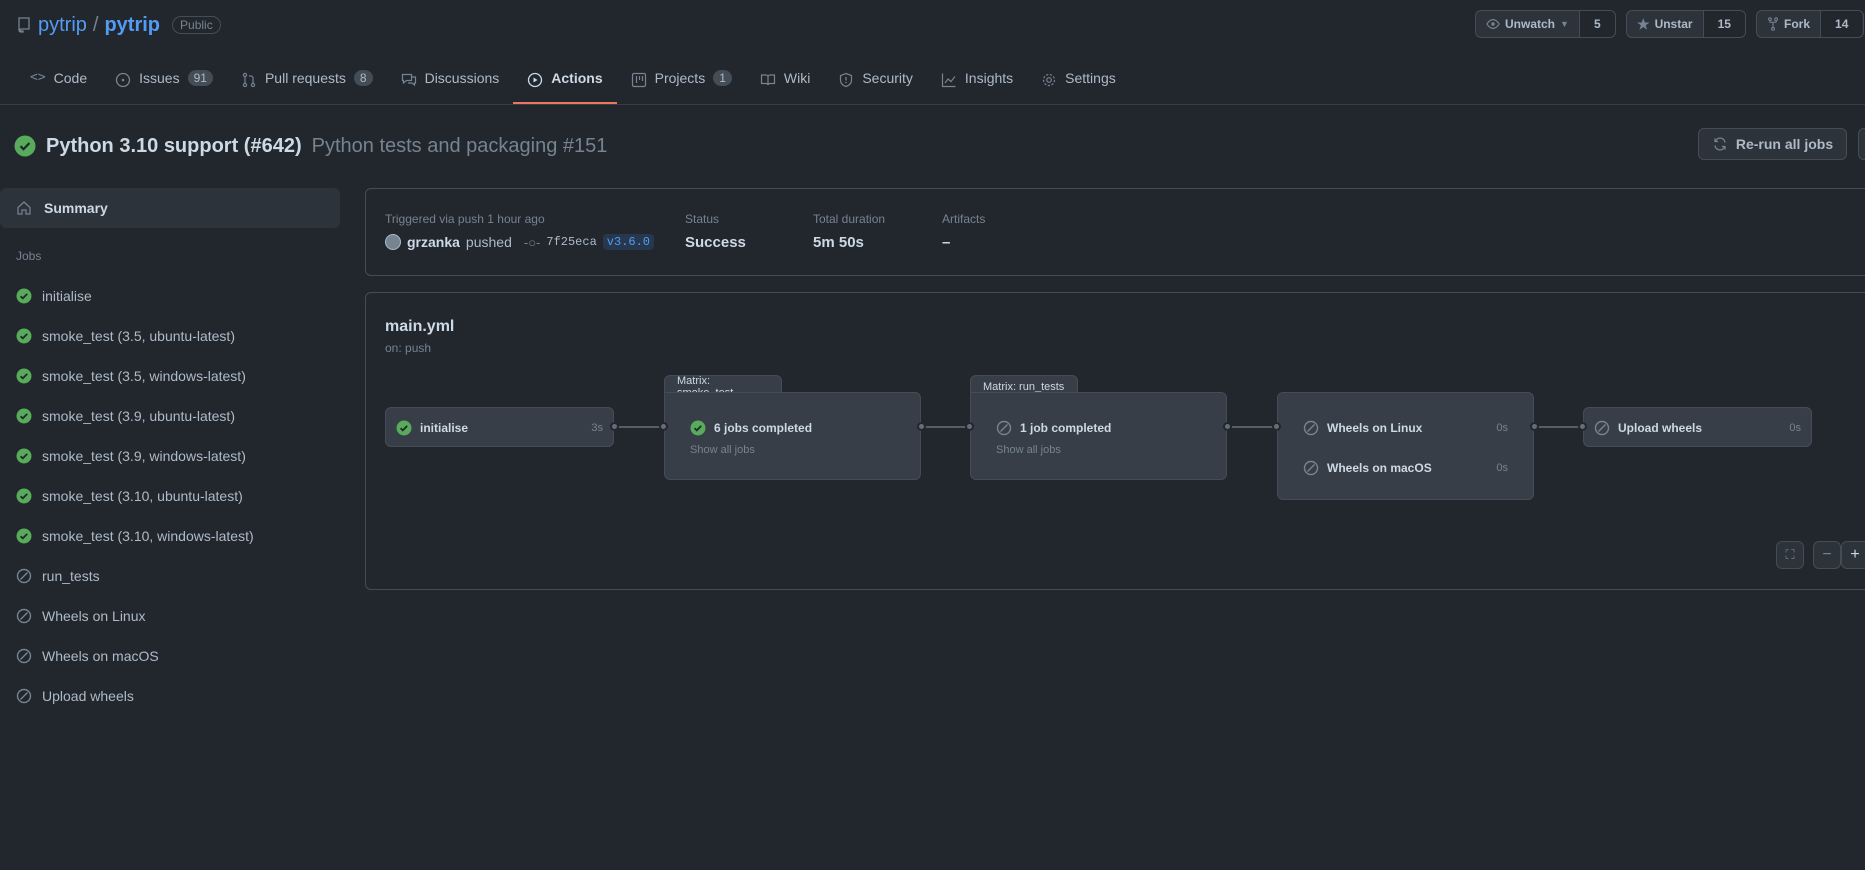 The width and height of the screenshot is (1865, 870). What do you see at coordinates (170, 456) in the screenshot?
I see `sidebar-job-item: smoke_test (3.9, windows-latest)` at bounding box center [170, 456].